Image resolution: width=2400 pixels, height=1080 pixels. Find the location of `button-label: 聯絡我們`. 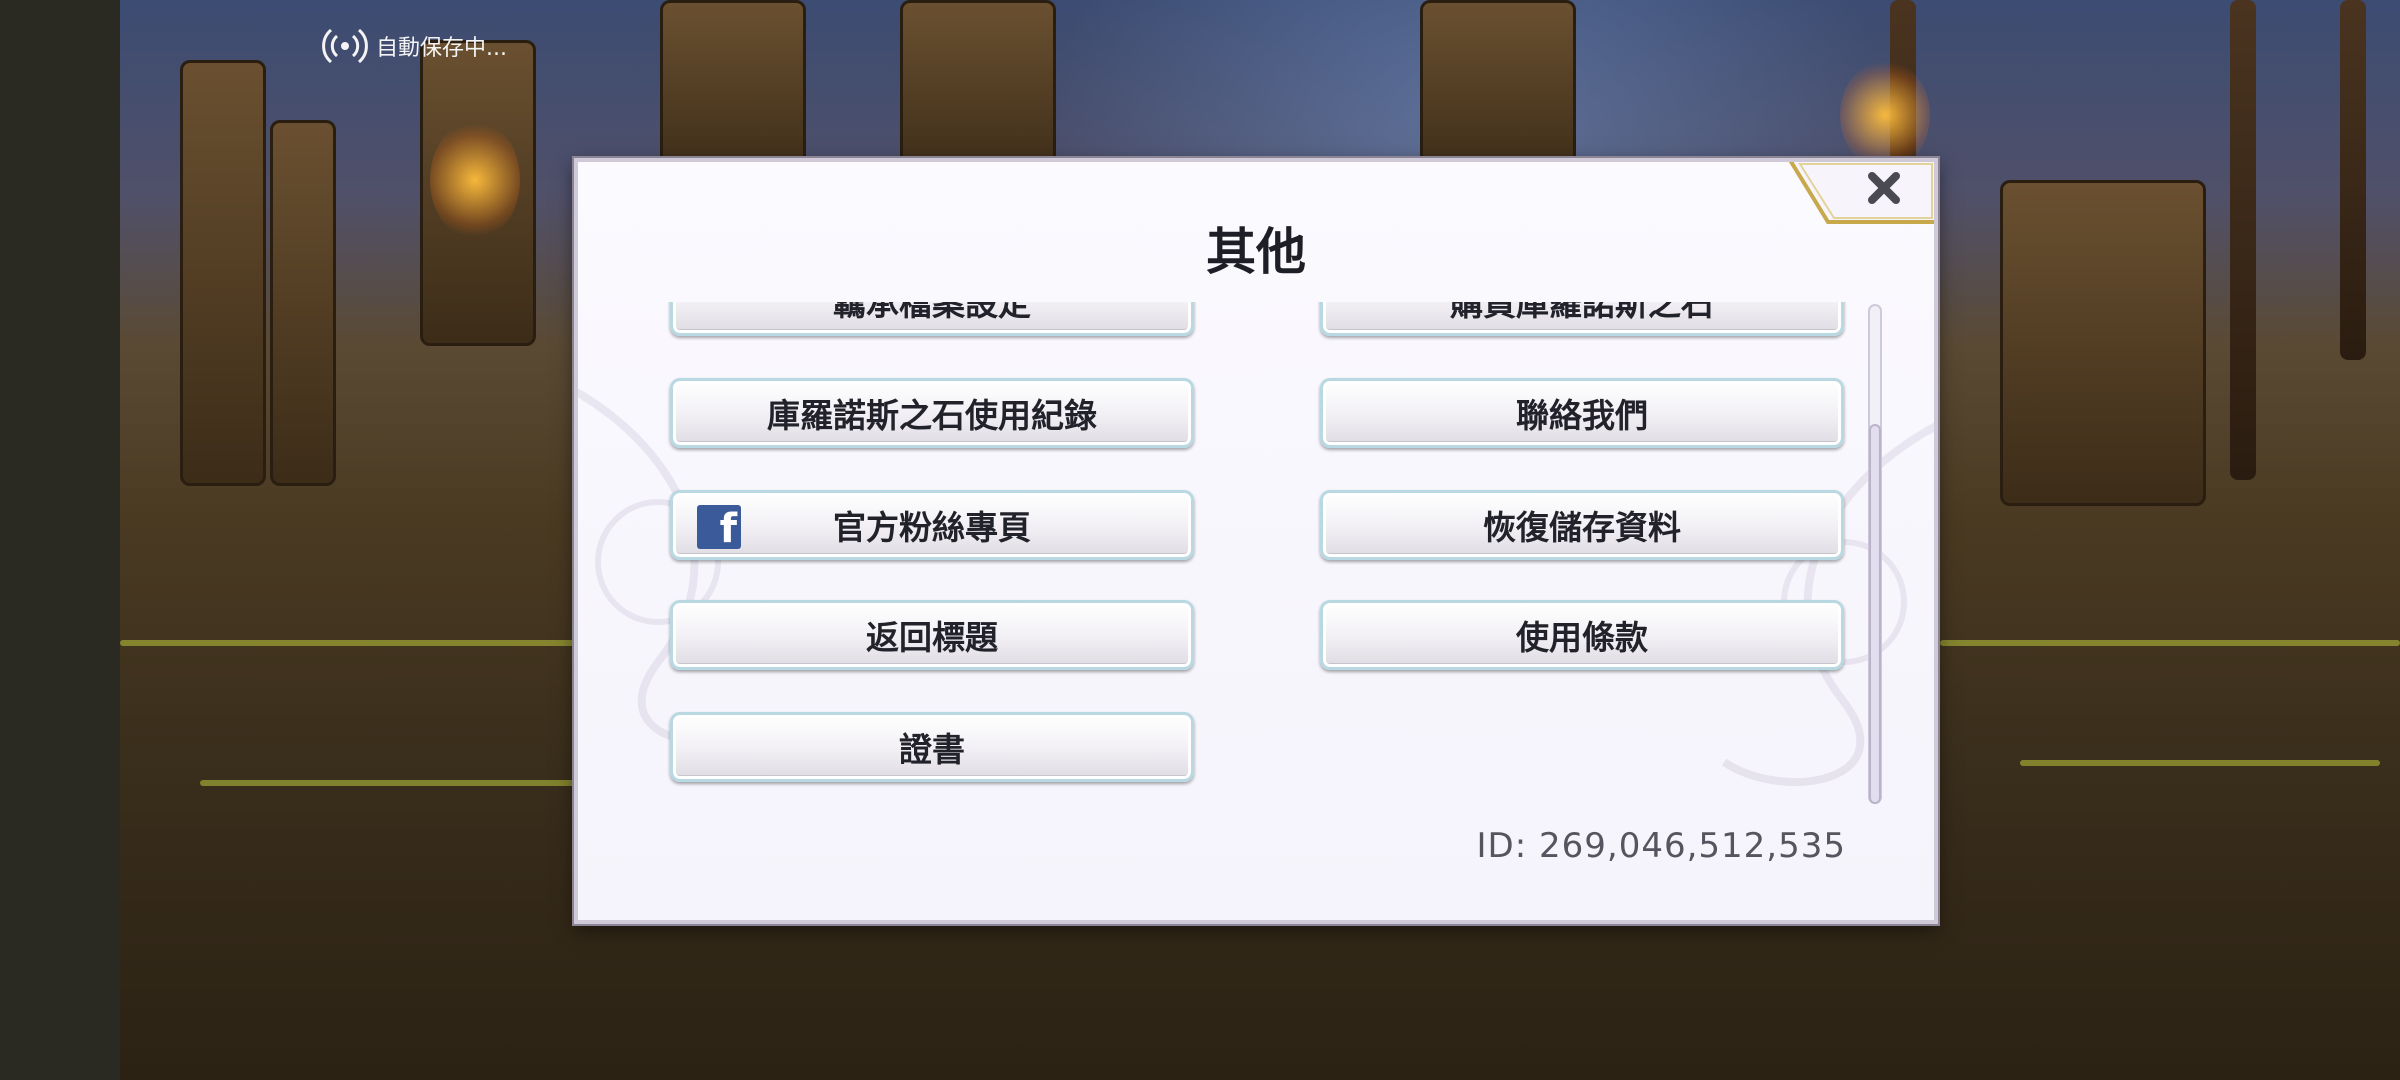

button-label: 聯絡我們 is located at coordinates (1582, 415).